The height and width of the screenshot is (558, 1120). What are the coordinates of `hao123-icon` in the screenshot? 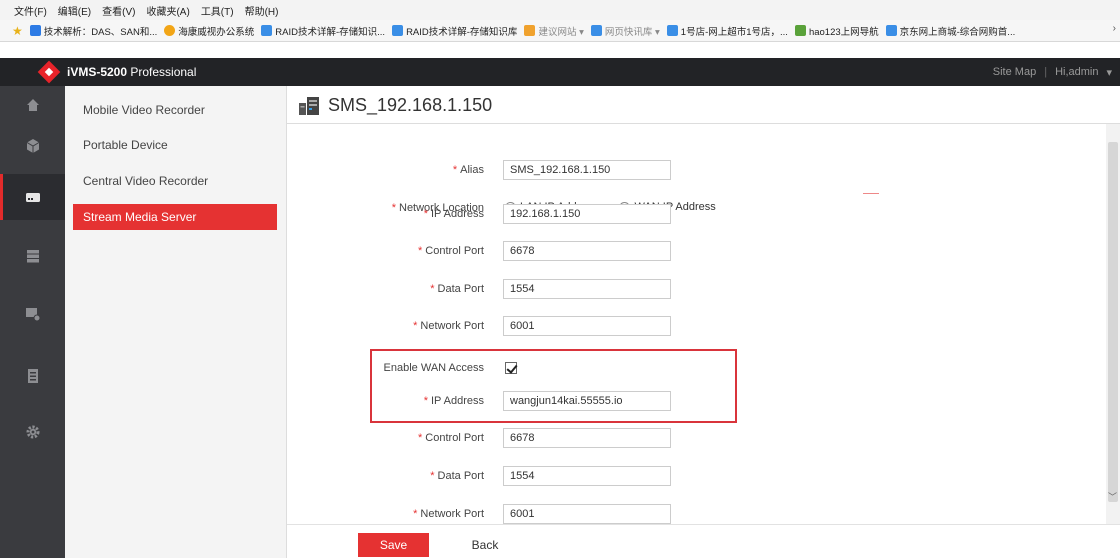 It's located at (800, 30).